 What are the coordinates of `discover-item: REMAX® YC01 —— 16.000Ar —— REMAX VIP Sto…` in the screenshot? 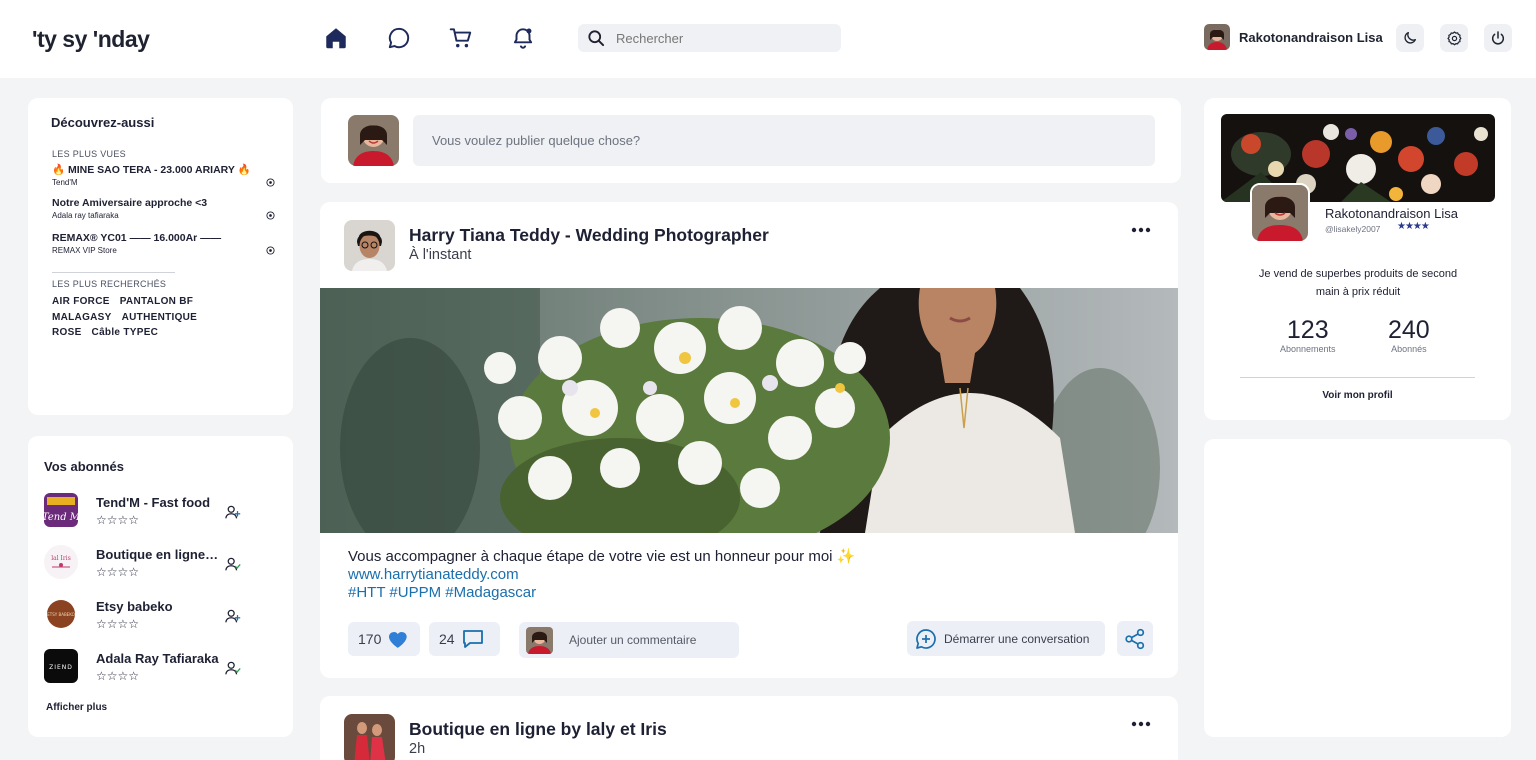 It's located at (163, 243).